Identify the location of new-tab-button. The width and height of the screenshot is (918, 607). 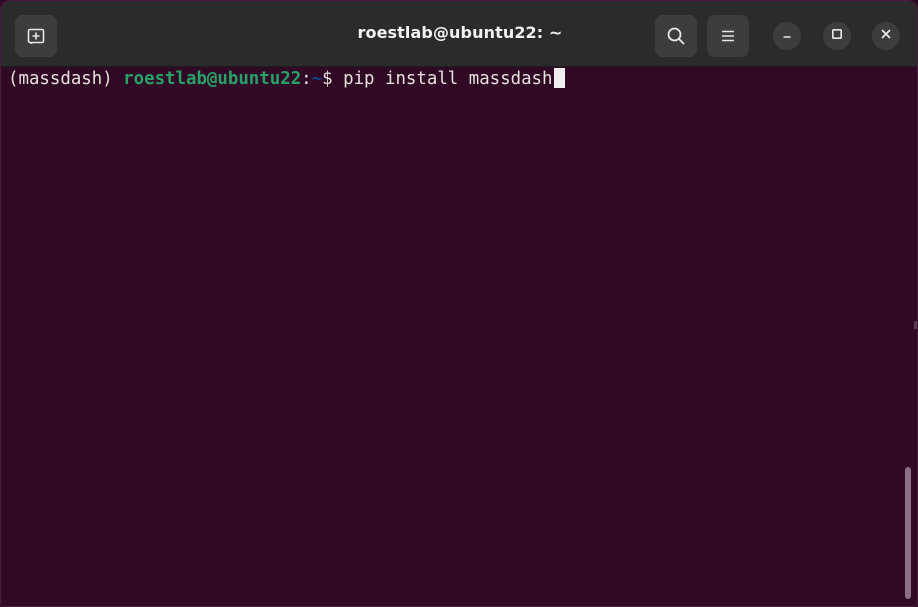
(36, 36).